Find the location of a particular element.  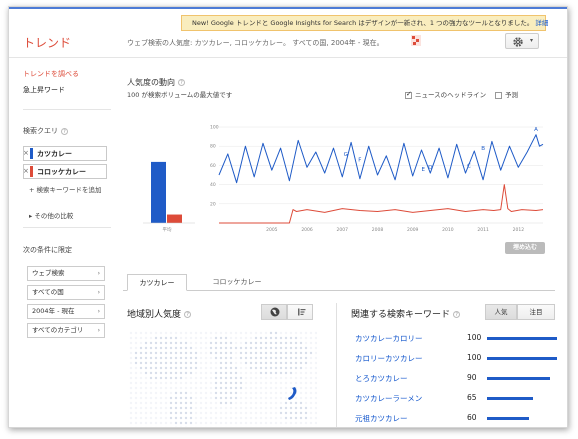

related-keyword-link: カツカレーカロリー is located at coordinates (389, 338).